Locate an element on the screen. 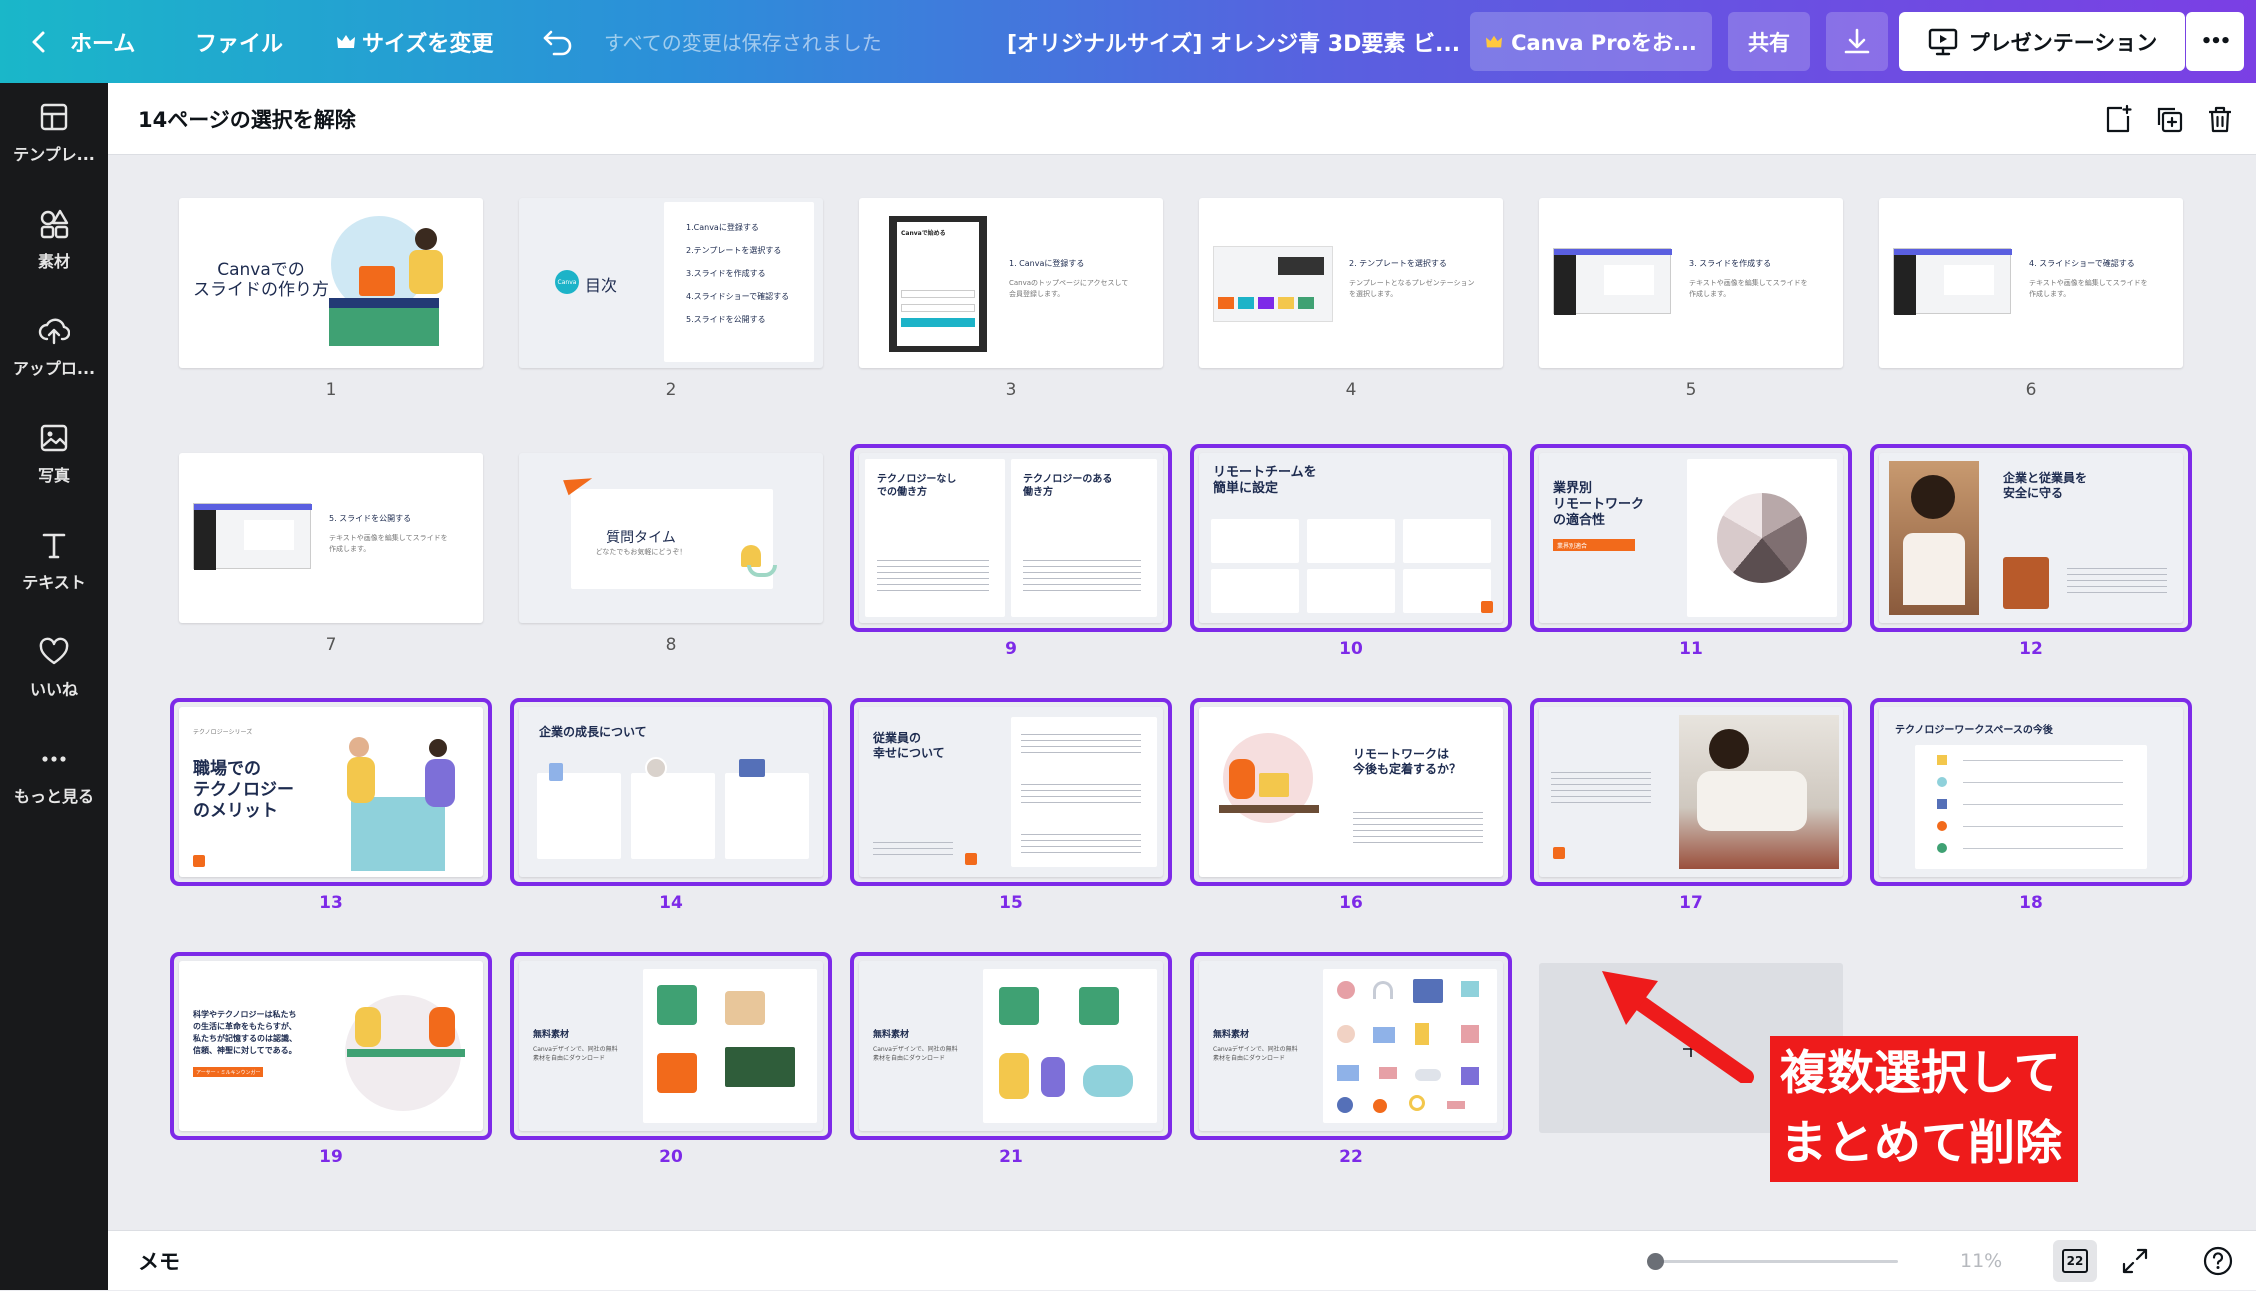  more-options-button: ••• is located at coordinates (2215, 41).